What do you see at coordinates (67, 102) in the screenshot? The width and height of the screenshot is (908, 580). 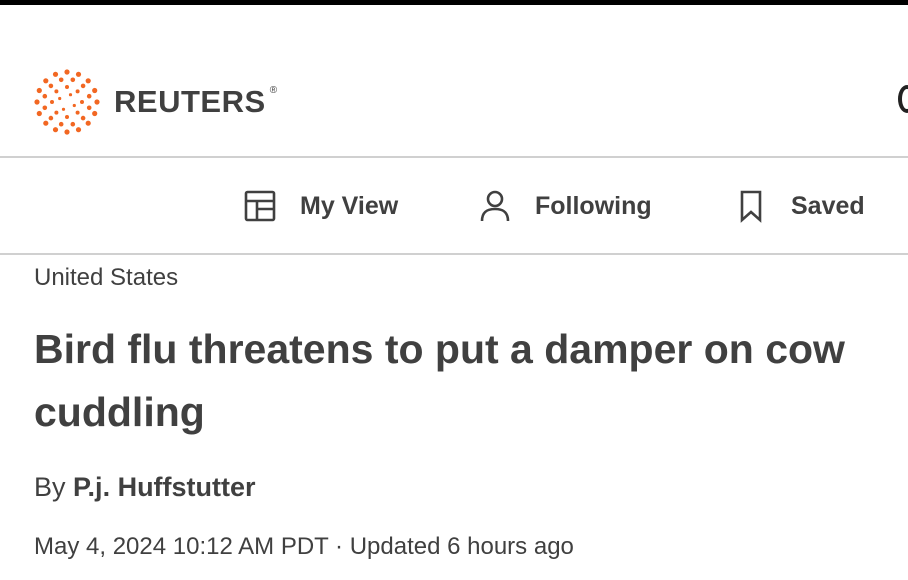 I see `reuters-dots-logo-icon` at bounding box center [67, 102].